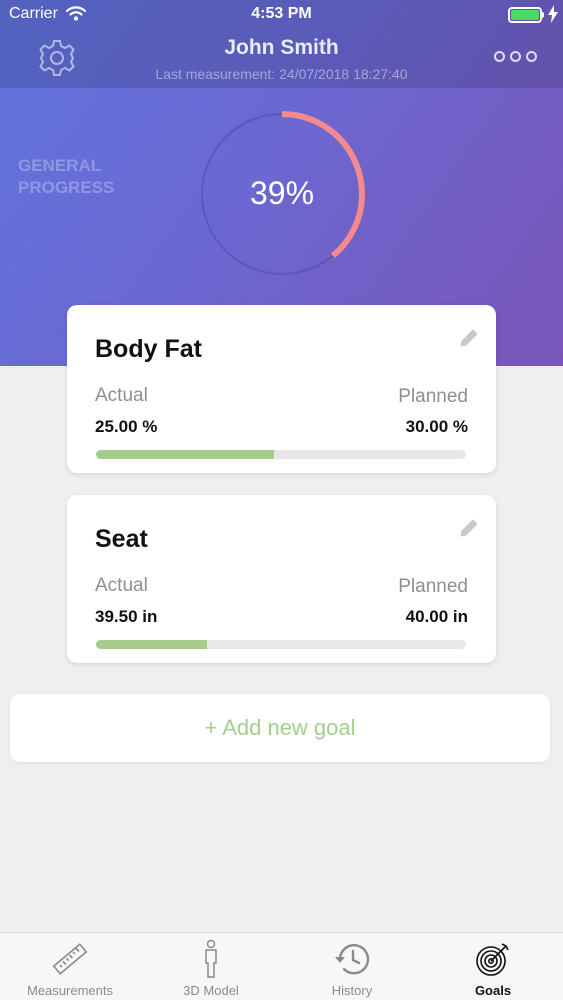  What do you see at coordinates (515, 56) in the screenshot?
I see `more-dots-icon` at bounding box center [515, 56].